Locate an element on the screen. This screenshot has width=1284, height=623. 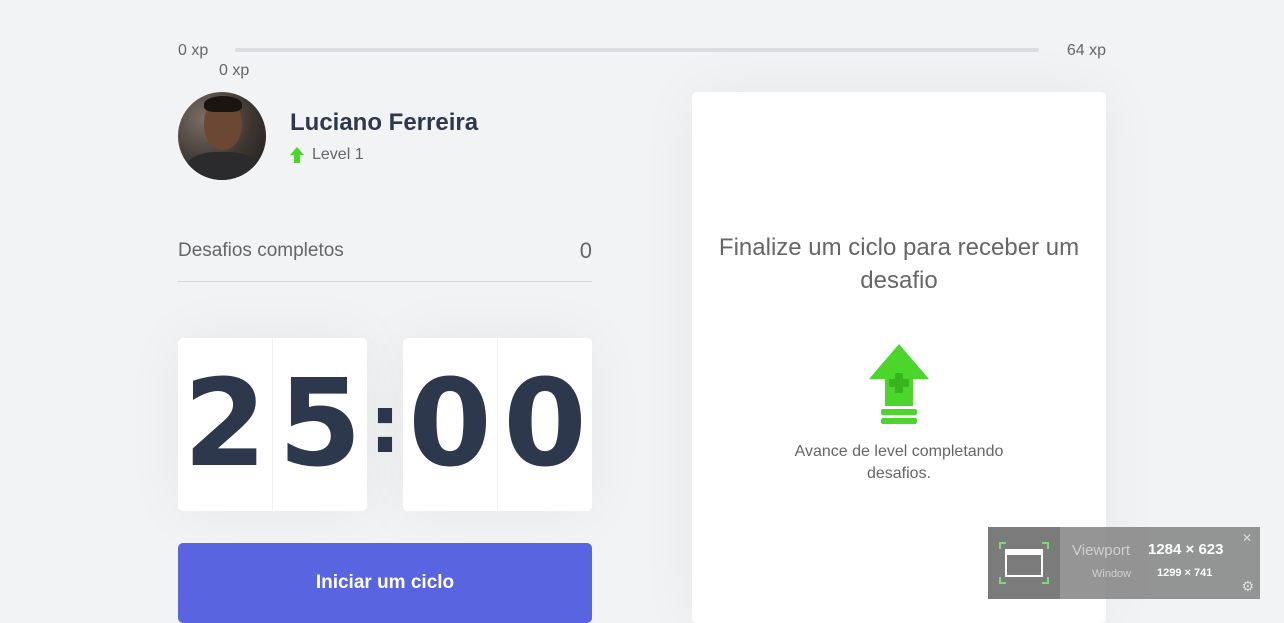
xp-current-label: 0 xp is located at coordinates (234, 70).